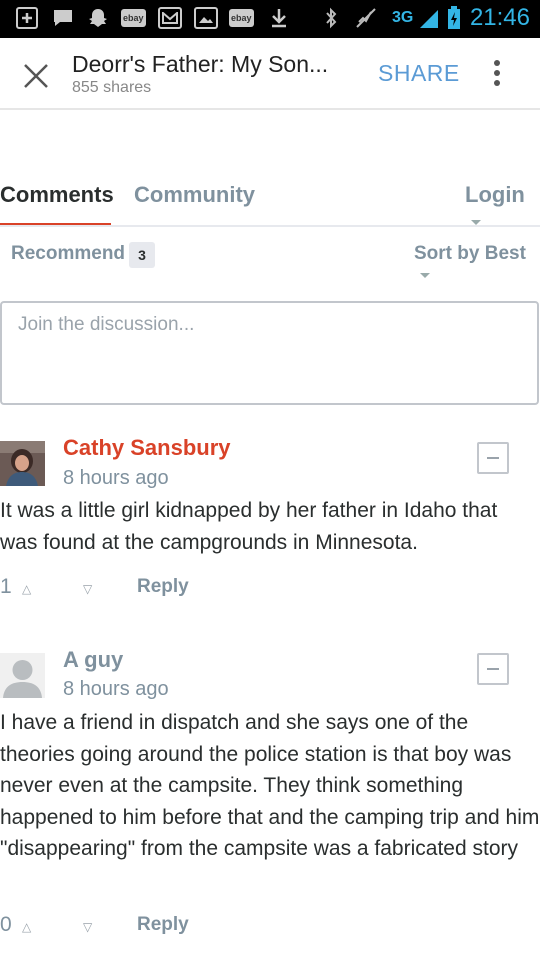 Image resolution: width=540 pixels, height=960 pixels. What do you see at coordinates (93, 660) in the screenshot?
I see `comment-author: A guy` at bounding box center [93, 660].